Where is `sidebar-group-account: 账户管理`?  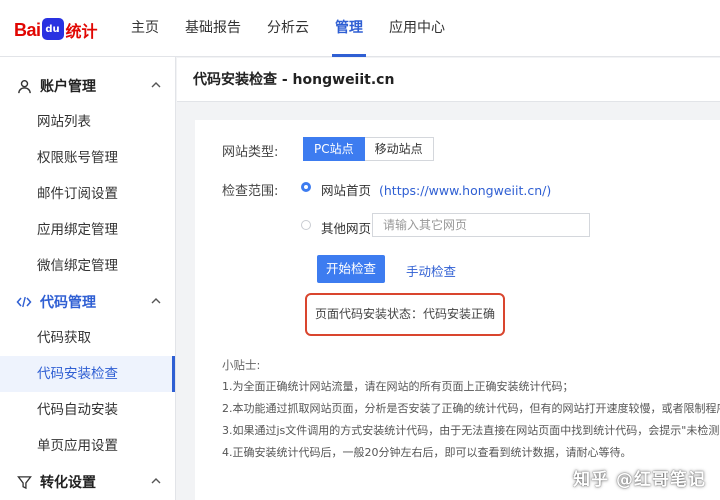 sidebar-group-account: 账户管理 is located at coordinates (87, 86).